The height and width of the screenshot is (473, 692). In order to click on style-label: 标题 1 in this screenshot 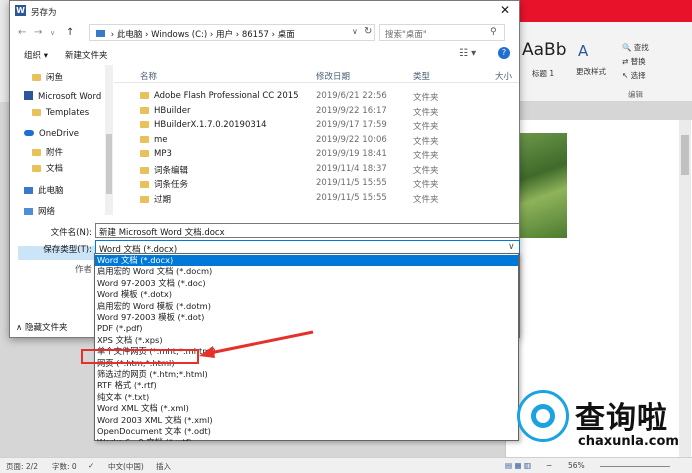, I will do `click(543, 73)`.